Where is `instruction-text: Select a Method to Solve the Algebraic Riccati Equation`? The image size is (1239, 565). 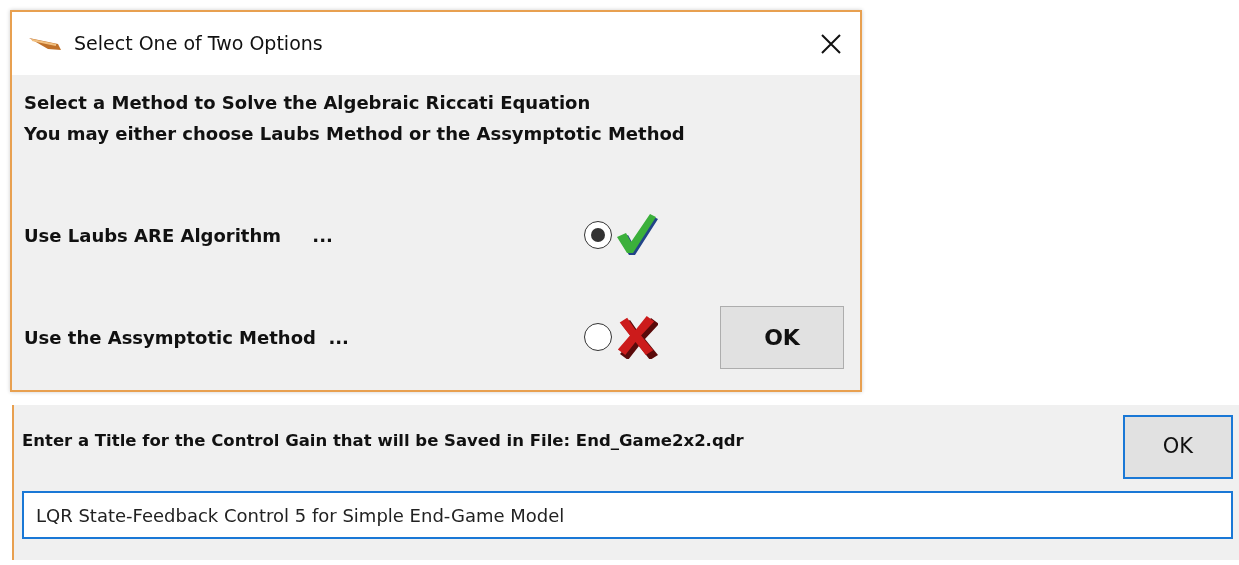
instruction-text: Select a Method to Solve the Algebraic Riccati Equation is located at coordinates (307, 103).